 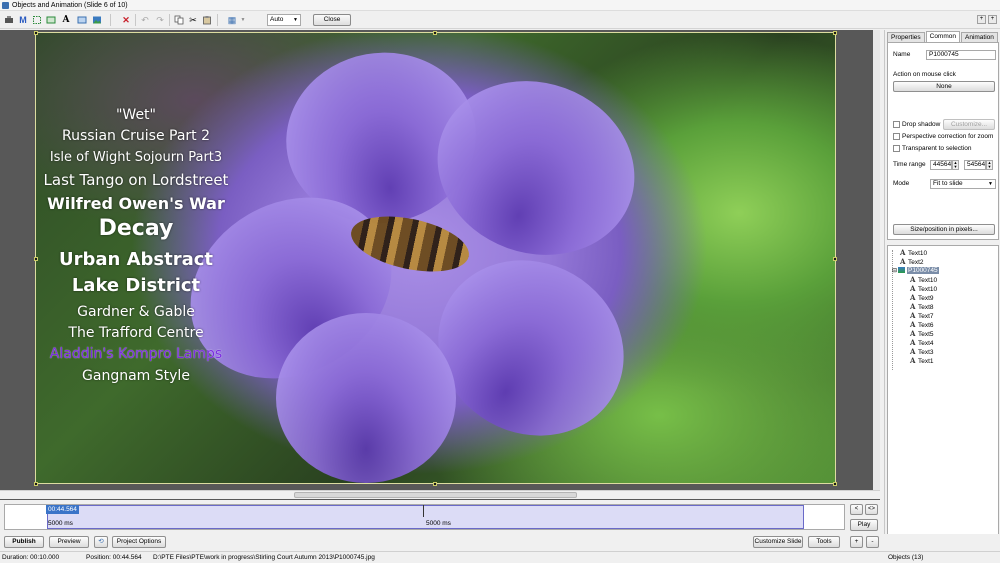 I want to click on tools-button: Tools, so click(x=824, y=542).